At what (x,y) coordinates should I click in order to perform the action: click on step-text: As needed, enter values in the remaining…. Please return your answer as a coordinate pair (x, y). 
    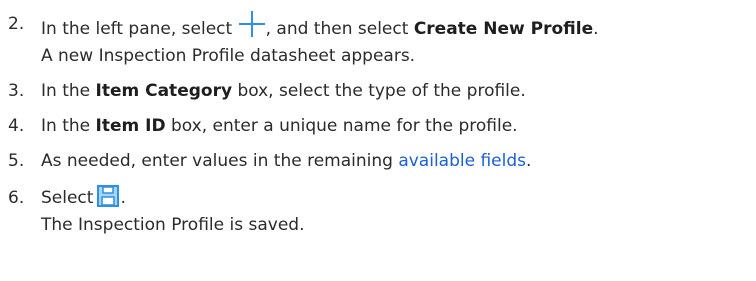
    Looking at the image, I should click on (286, 161).